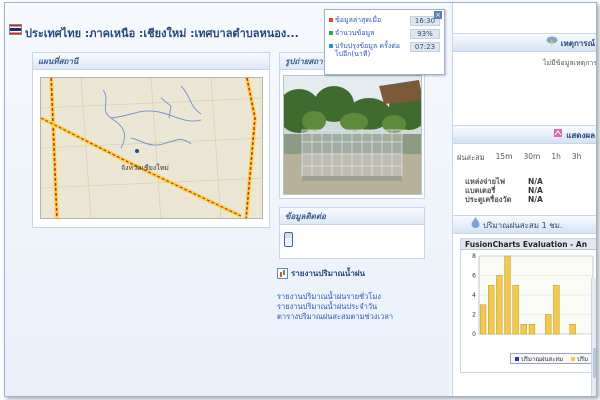 This screenshot has height=400, width=600. What do you see at coordinates (532, 158) in the screenshot?
I see `duration-30m: 30m` at bounding box center [532, 158].